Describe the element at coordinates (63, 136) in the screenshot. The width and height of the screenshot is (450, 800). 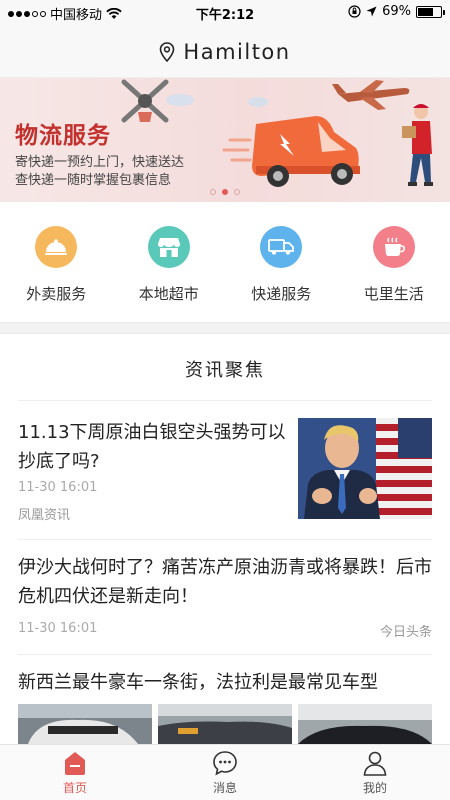
I see `banner-title: 物流服务` at that location.